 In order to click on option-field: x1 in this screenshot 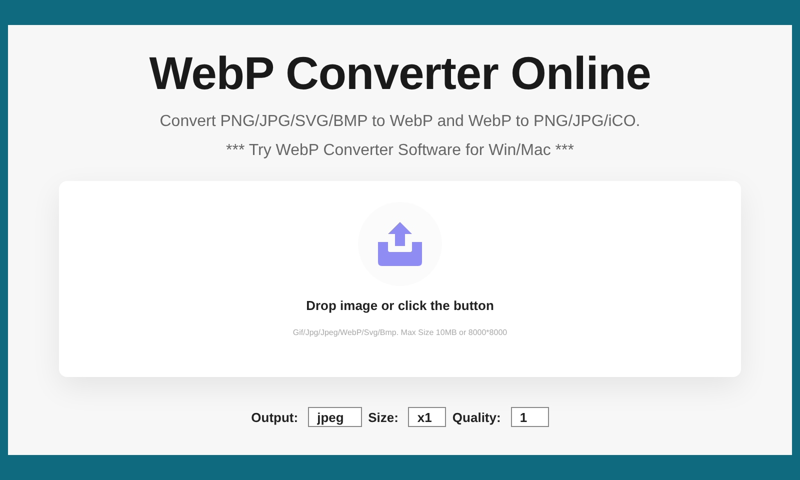, I will do `click(427, 417)`.